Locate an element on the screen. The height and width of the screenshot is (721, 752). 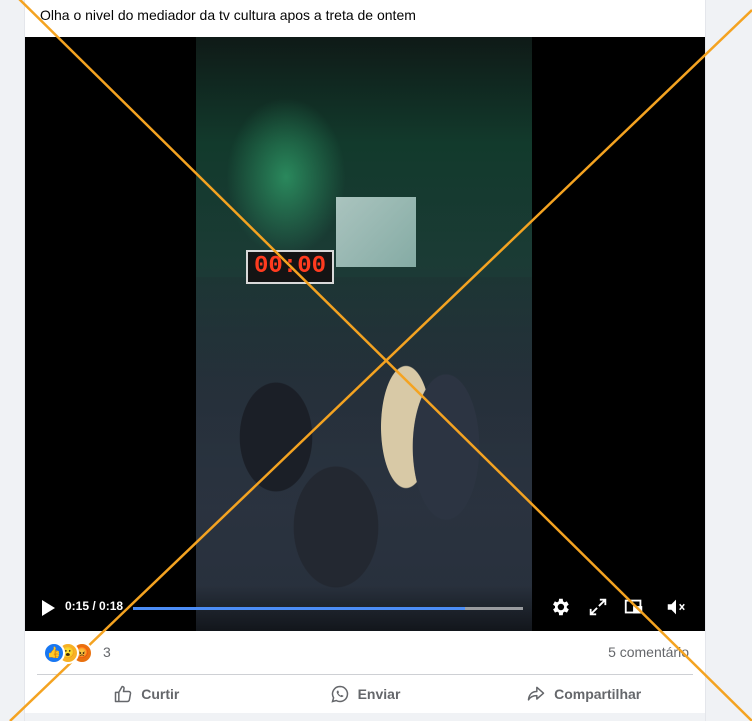
like-button: Curtir is located at coordinates (146, 694).